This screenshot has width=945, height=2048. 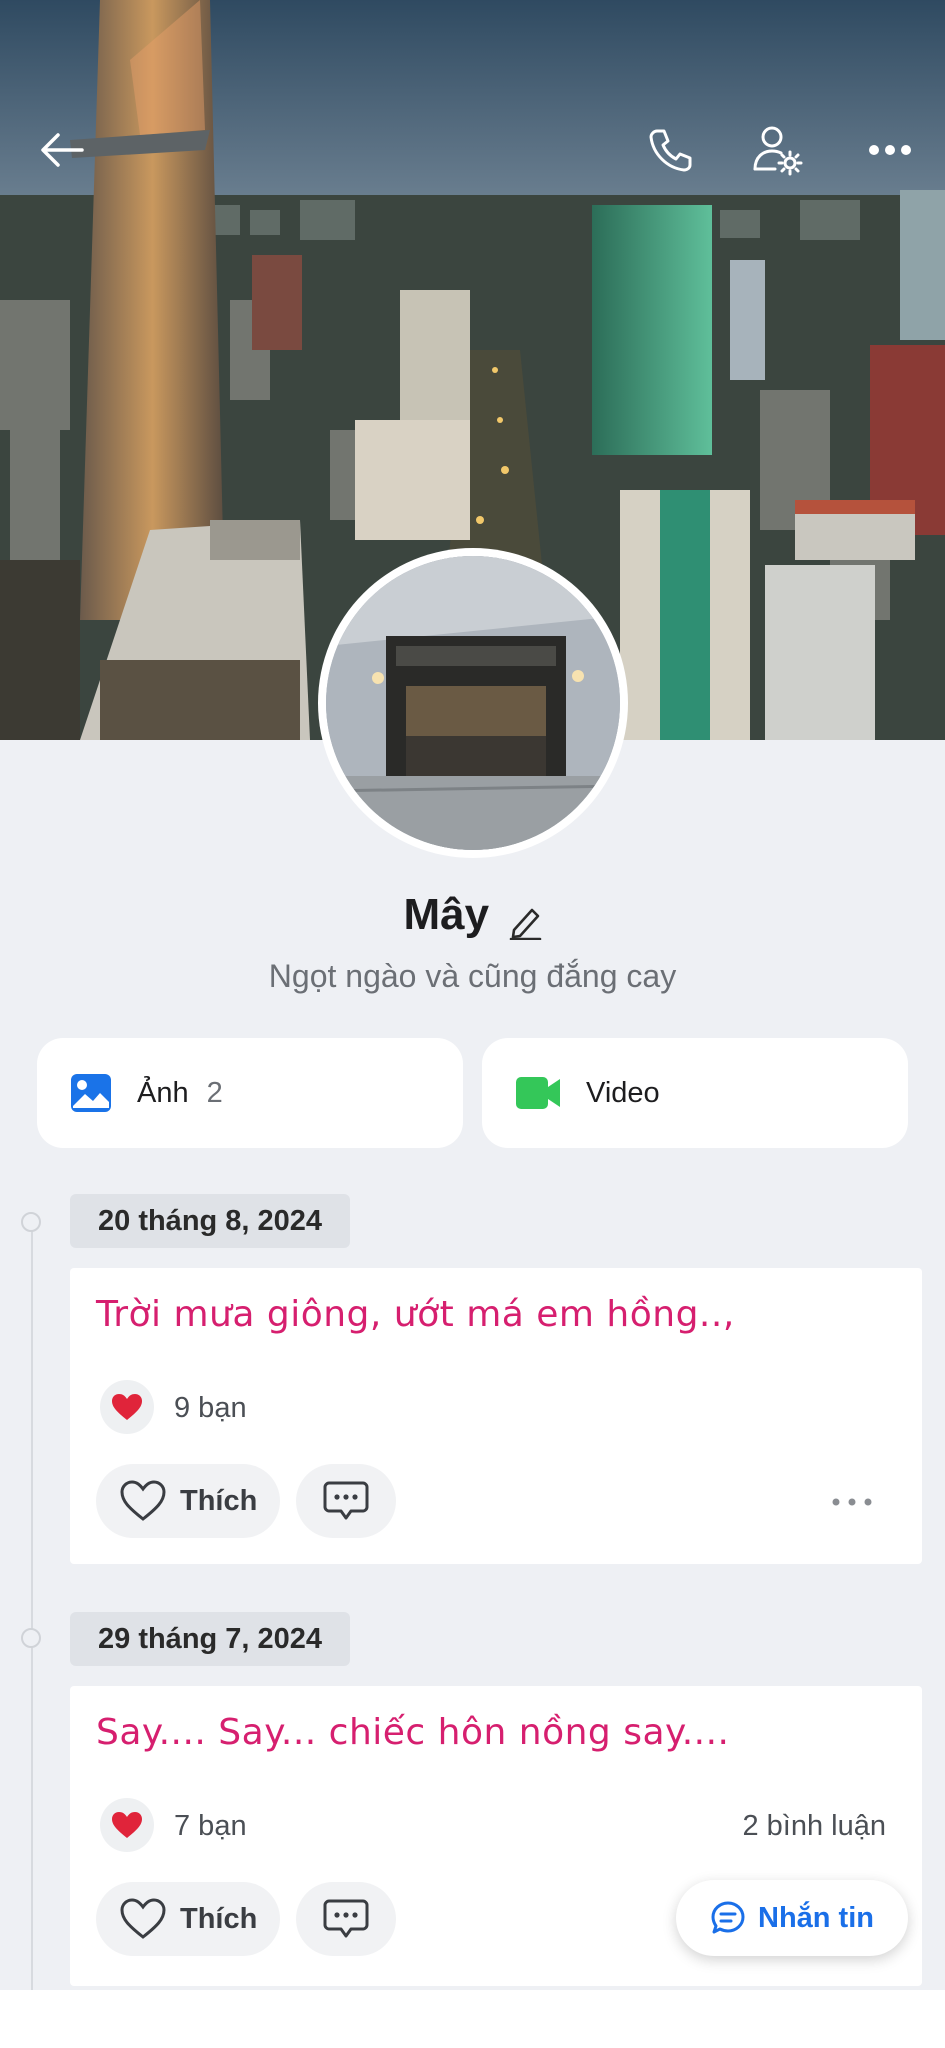 What do you see at coordinates (210, 1826) in the screenshot?
I see `reaction-count: 7 bạn` at bounding box center [210, 1826].